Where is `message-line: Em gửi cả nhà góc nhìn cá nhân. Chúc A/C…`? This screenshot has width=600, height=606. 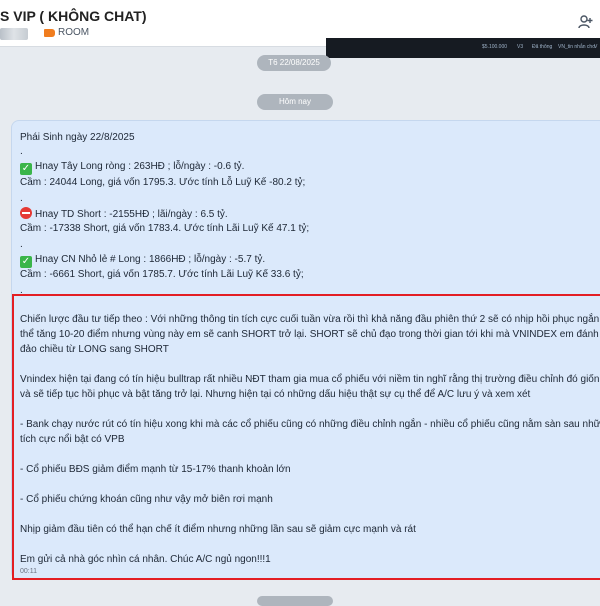
message-line: Em gửi cả nhà góc nhìn cá nhân. Chúc A/C… is located at coordinates (145, 559).